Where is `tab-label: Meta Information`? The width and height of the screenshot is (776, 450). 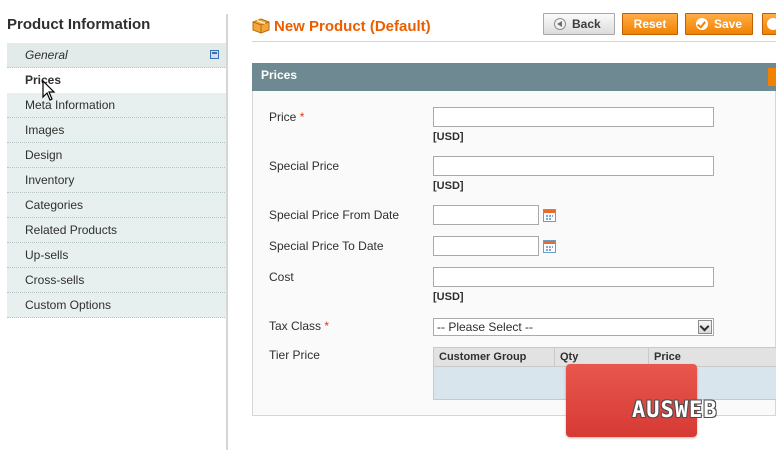
tab-label: Meta Information is located at coordinates (70, 105).